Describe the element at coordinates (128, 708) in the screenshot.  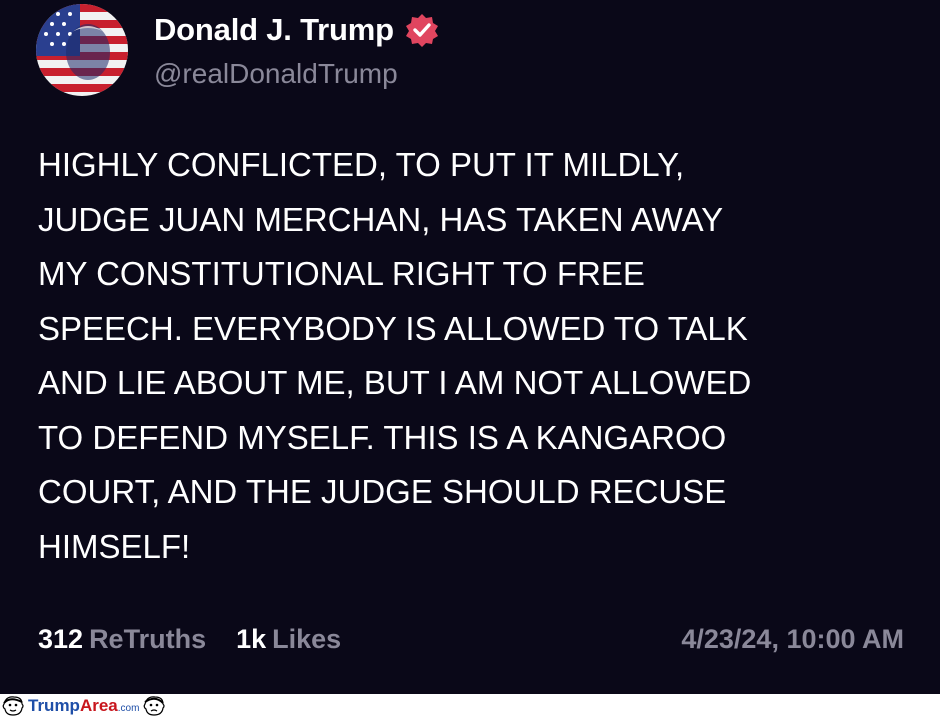
I see `watermark-brand-com: .com` at that location.